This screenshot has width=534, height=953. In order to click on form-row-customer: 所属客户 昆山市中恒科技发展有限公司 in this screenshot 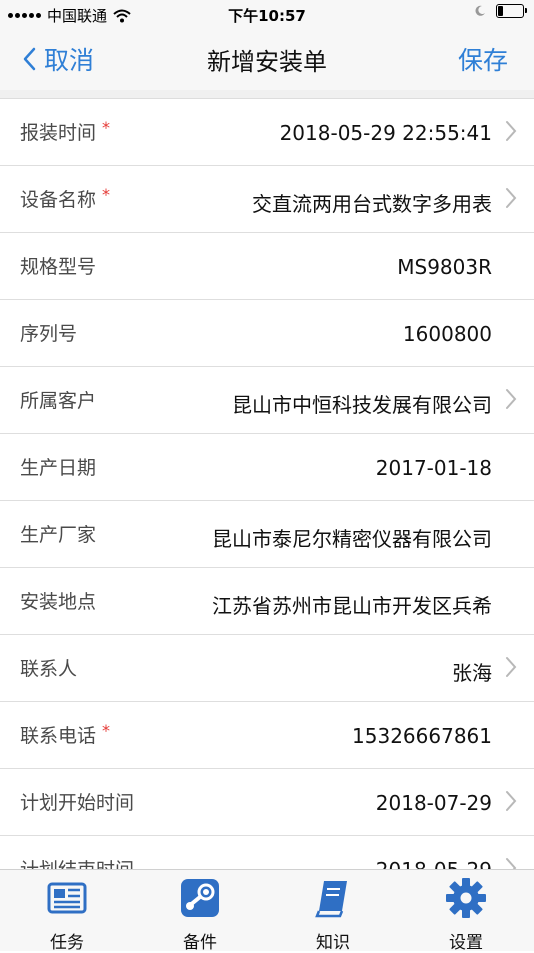, I will do `click(267, 400)`.